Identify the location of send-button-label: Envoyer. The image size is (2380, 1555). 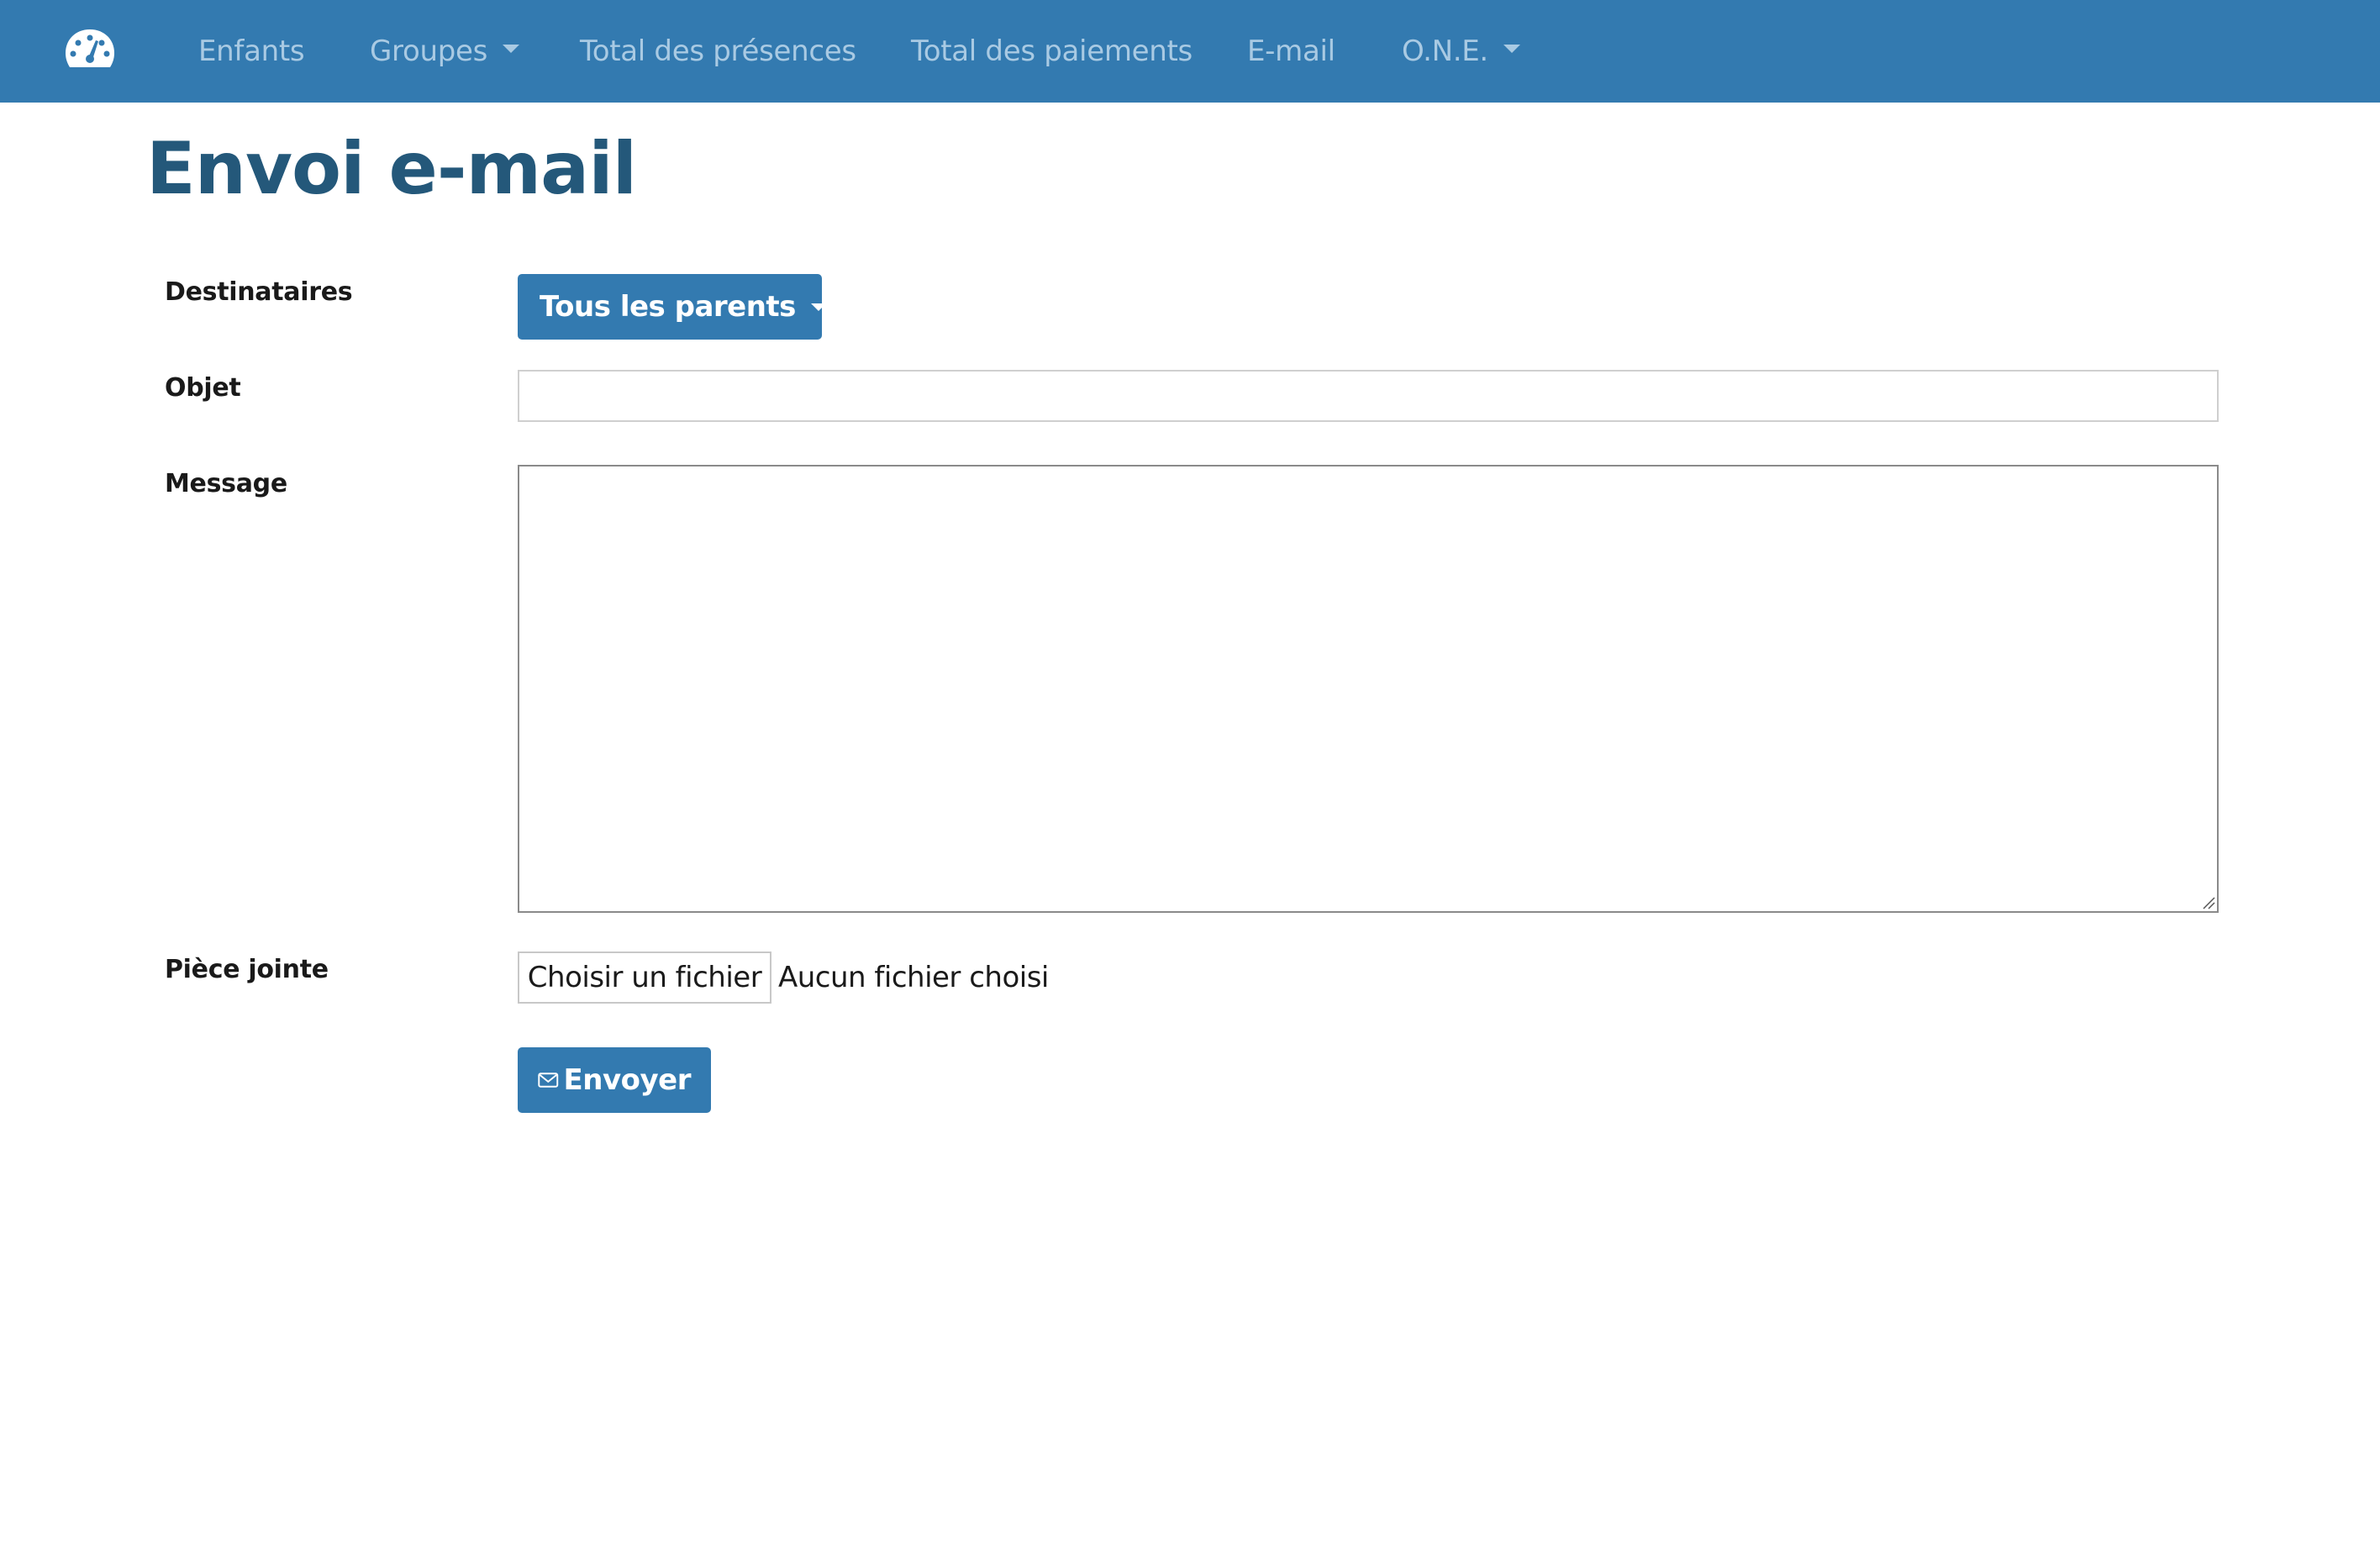
(627, 1080).